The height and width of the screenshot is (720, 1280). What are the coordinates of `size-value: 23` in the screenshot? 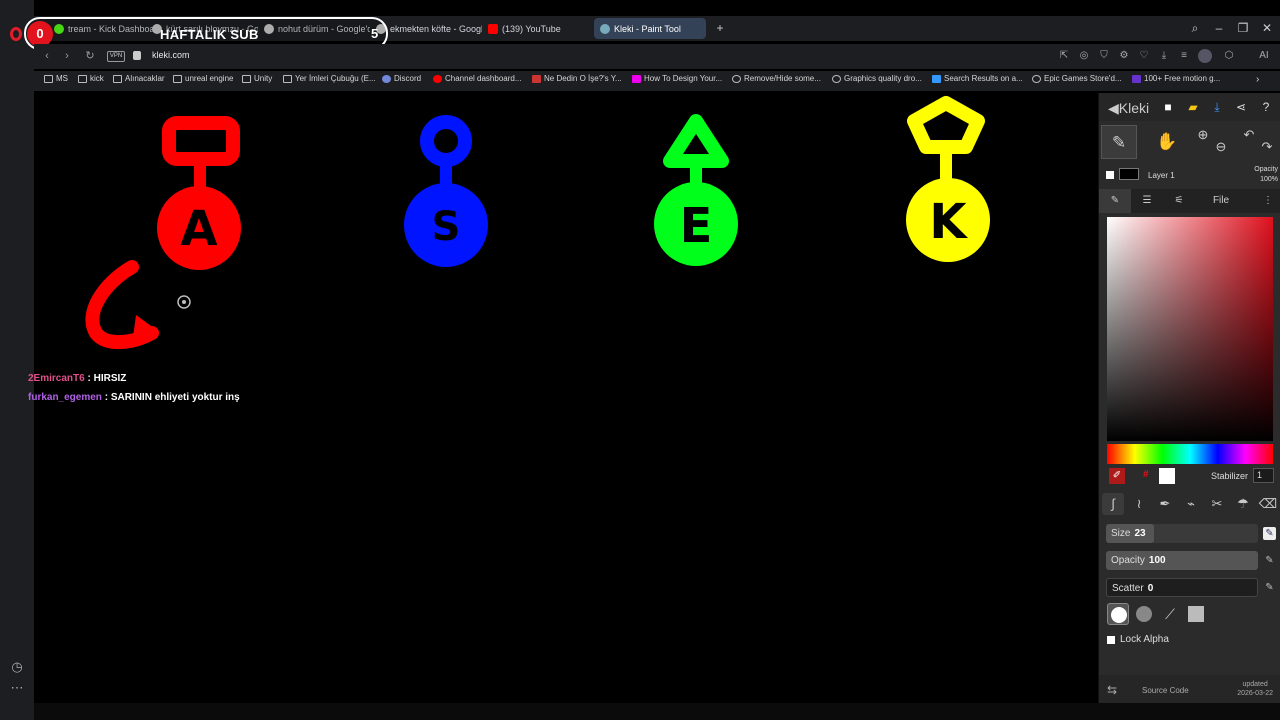 It's located at (1140, 533).